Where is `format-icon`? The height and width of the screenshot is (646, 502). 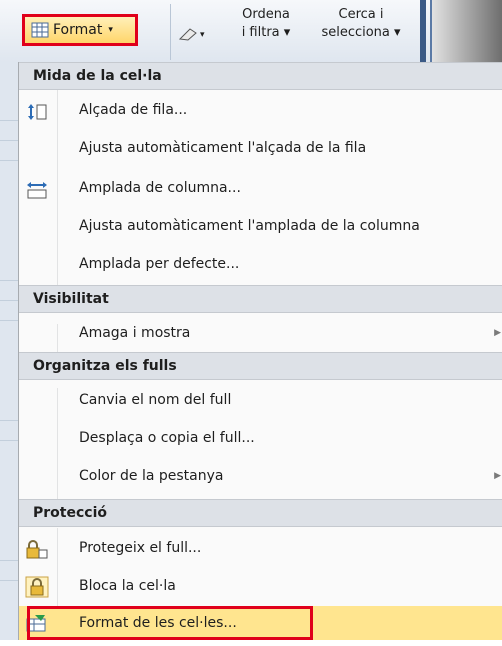
format-icon is located at coordinates (40, 30).